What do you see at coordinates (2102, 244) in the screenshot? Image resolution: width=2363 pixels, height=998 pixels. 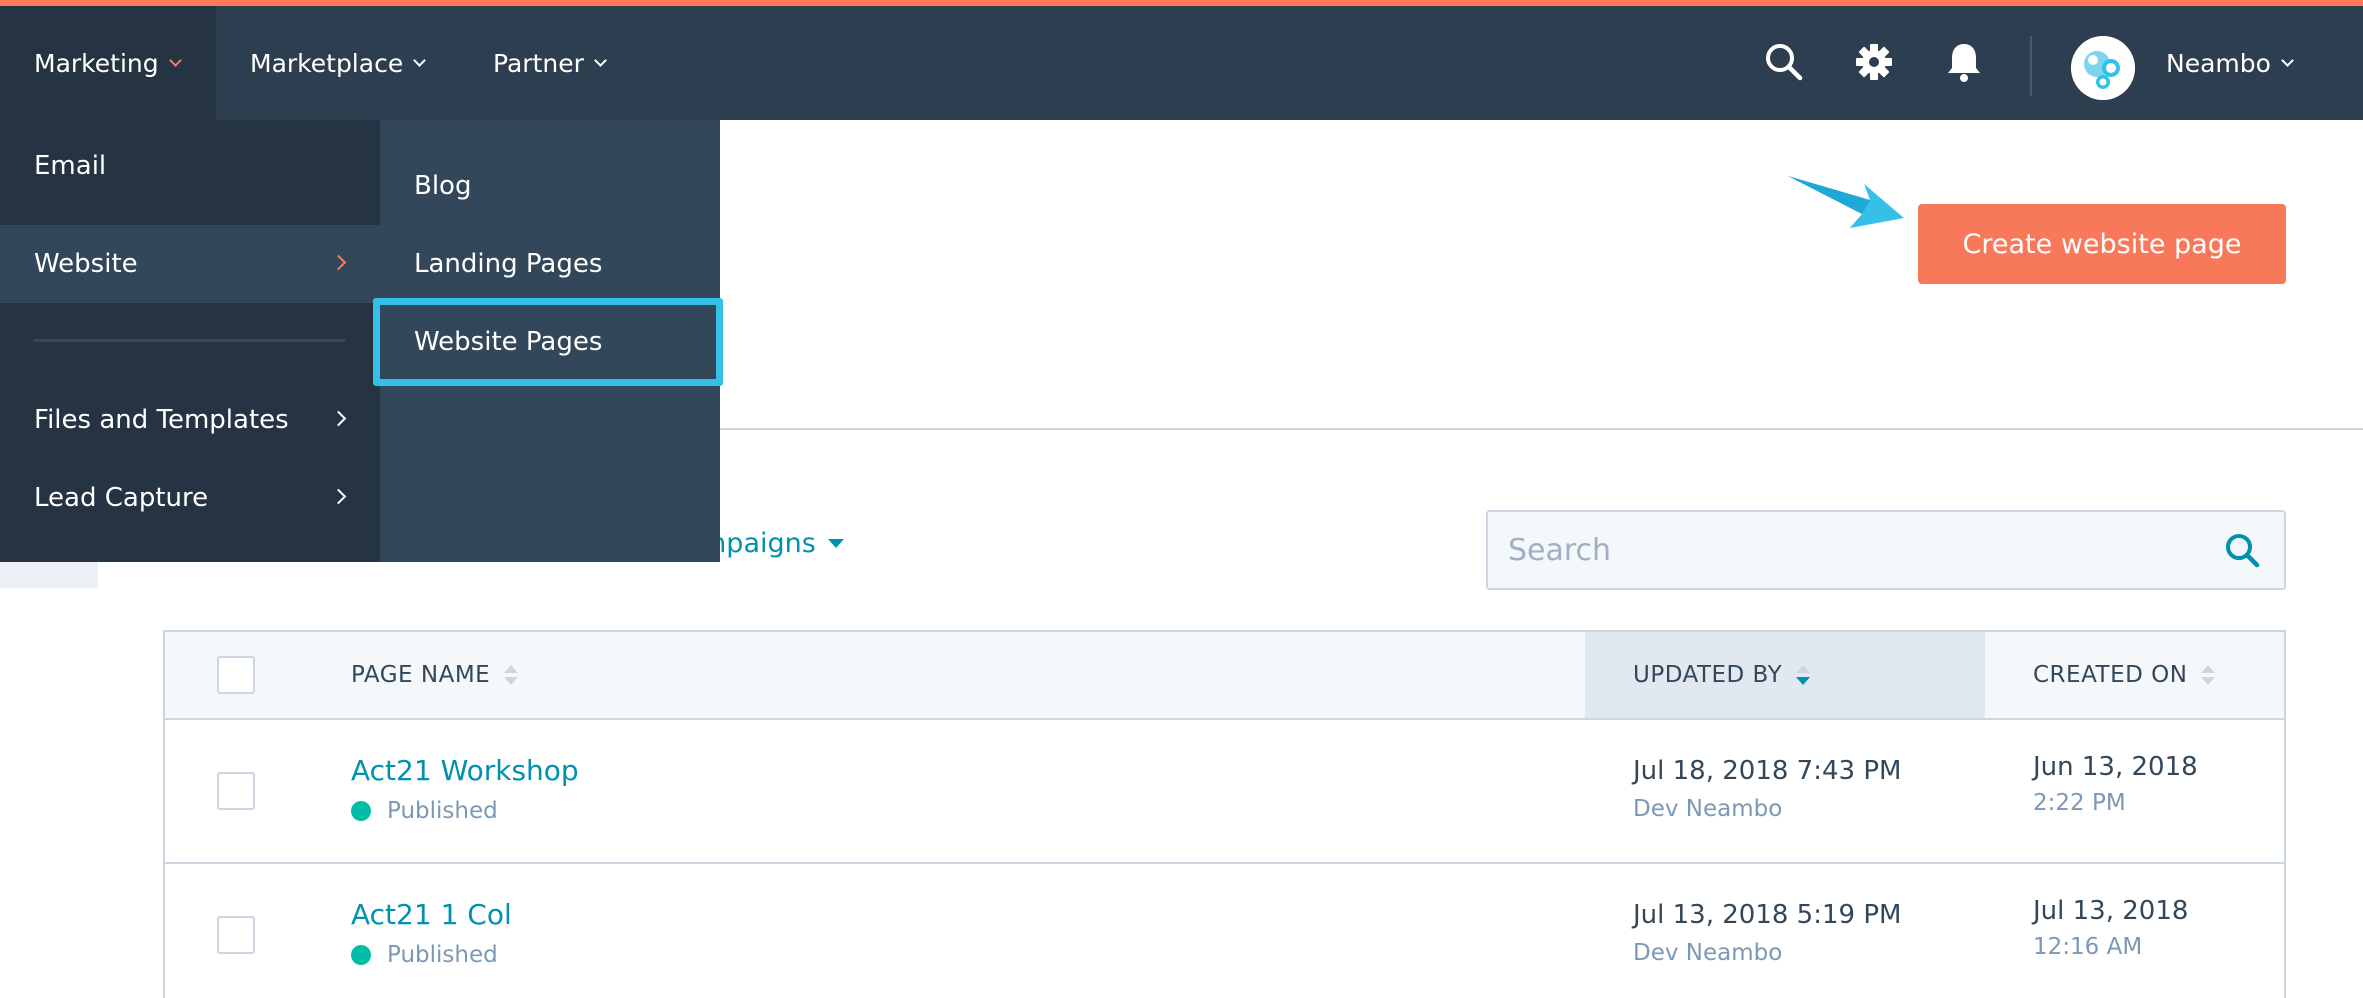 I see `create-website-page-button: Create website page` at bounding box center [2102, 244].